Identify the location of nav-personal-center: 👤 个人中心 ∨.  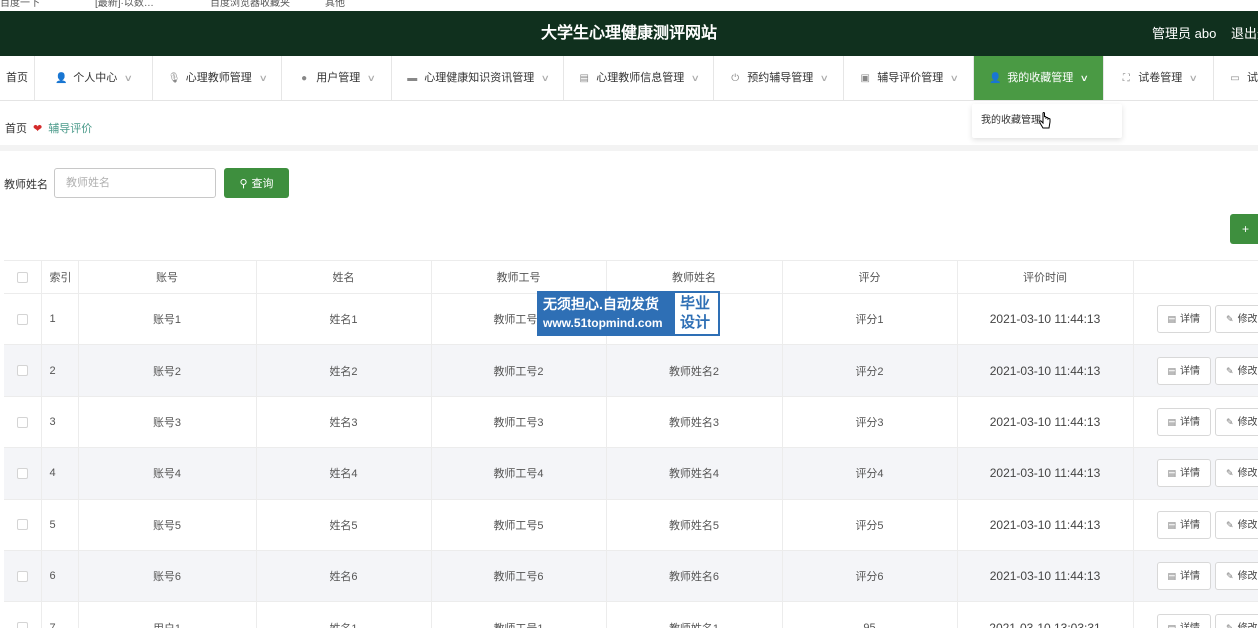
(94, 78).